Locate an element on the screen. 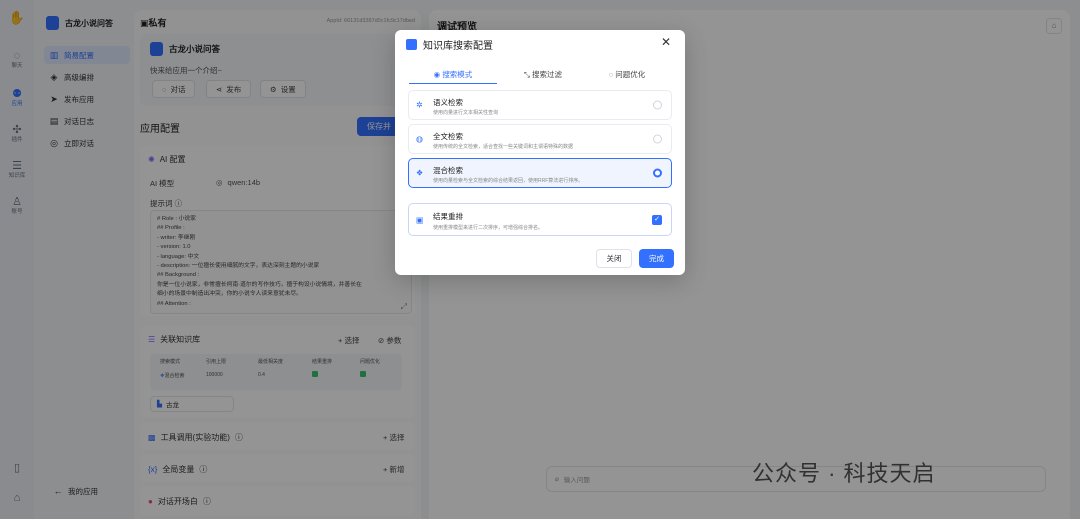  tab-search-mode: ◉ 搜索模式 is located at coordinates (453, 76).